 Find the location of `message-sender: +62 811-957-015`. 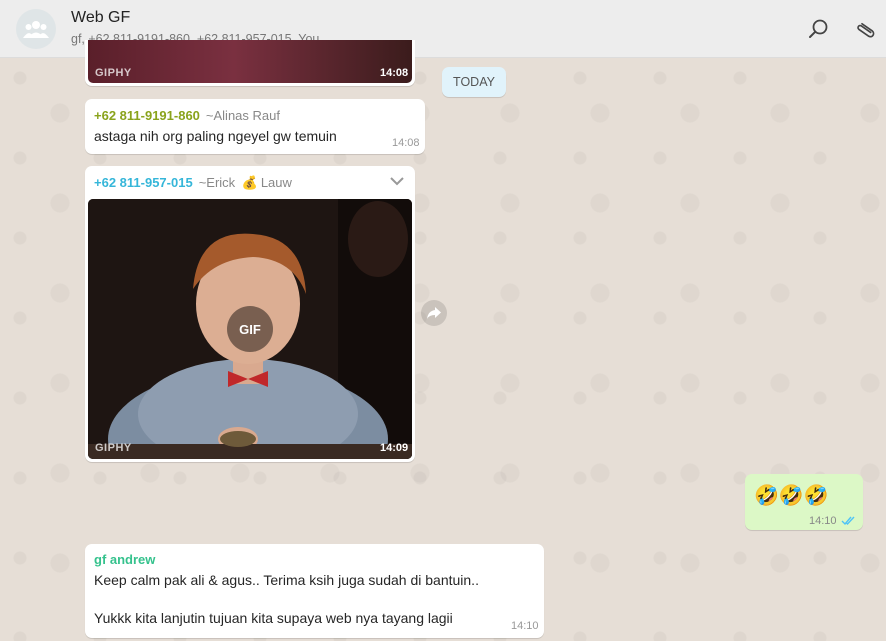

message-sender: +62 811-957-015 is located at coordinates (143, 182).